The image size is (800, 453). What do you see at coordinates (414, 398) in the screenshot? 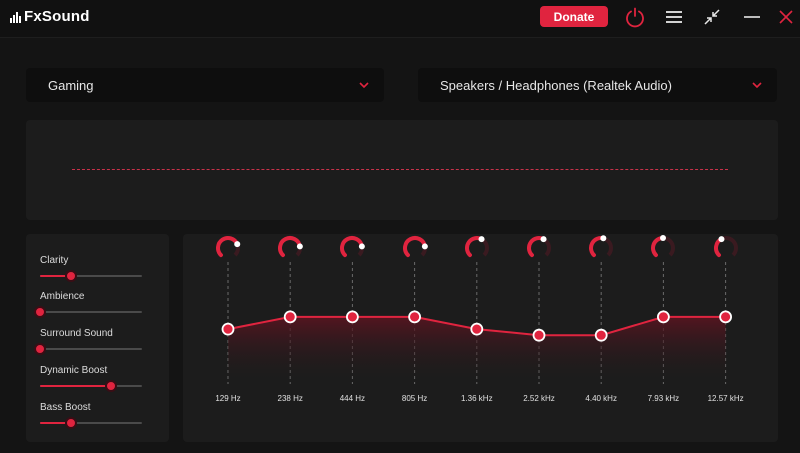
I see `eq-band-frequency-label: 805 Hz` at bounding box center [414, 398].